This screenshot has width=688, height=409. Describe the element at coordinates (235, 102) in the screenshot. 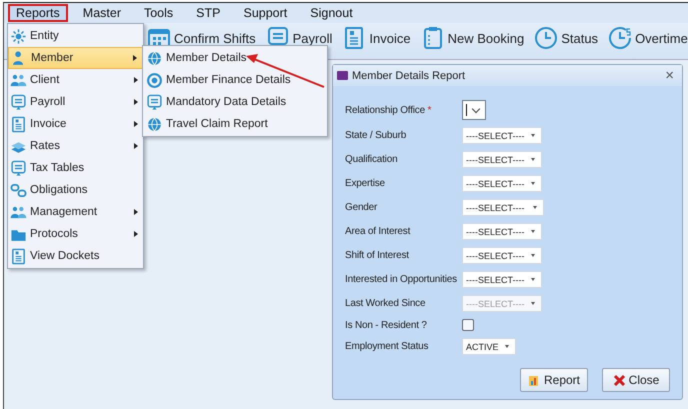

I see `menu-item: Mandatory Data Details` at that location.